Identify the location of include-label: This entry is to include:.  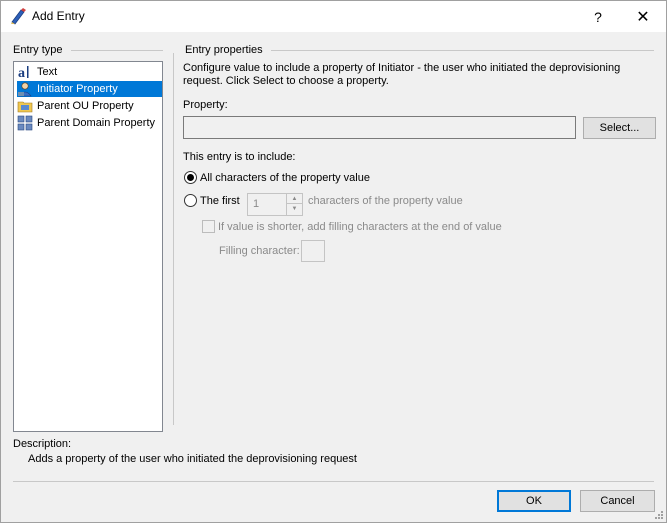
(239, 157).